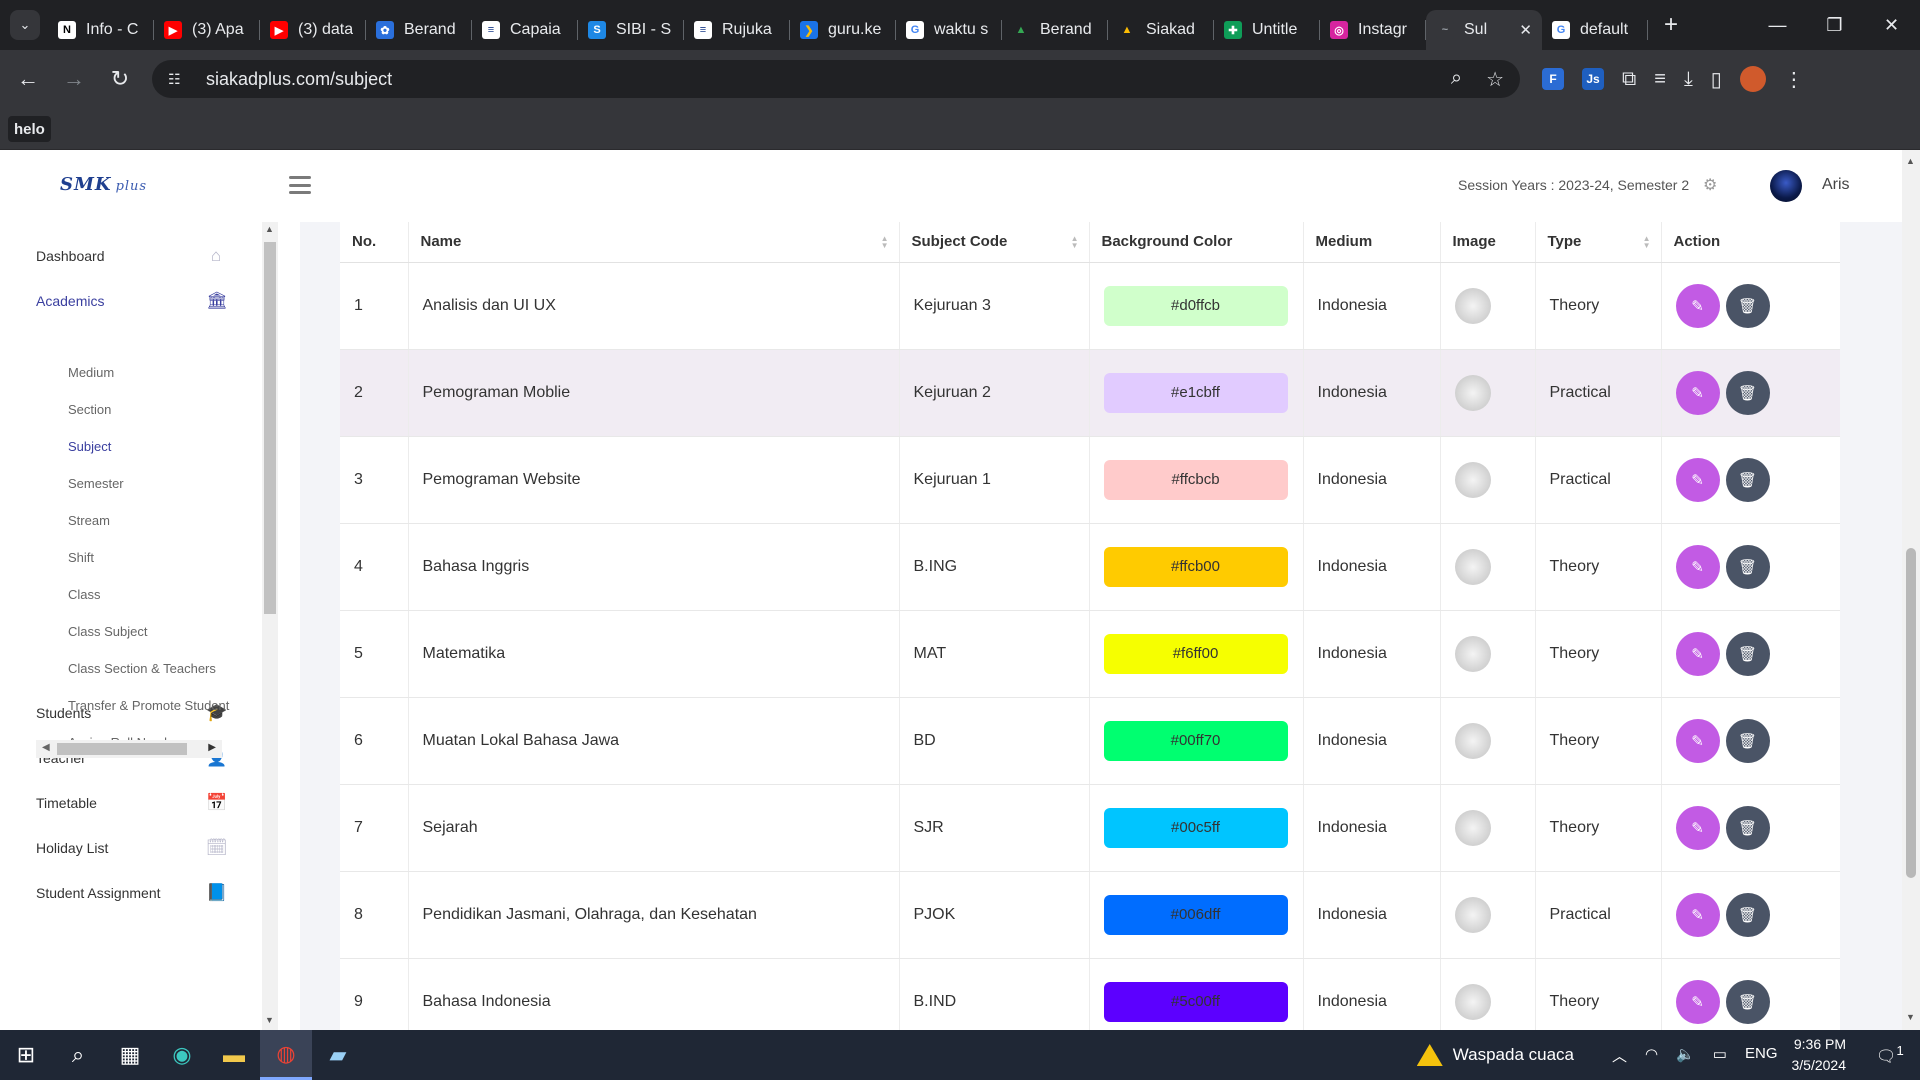 The height and width of the screenshot is (1080, 1920). What do you see at coordinates (1373, 30) in the screenshot?
I see `browser-tab: ◎ Instagr` at bounding box center [1373, 30].